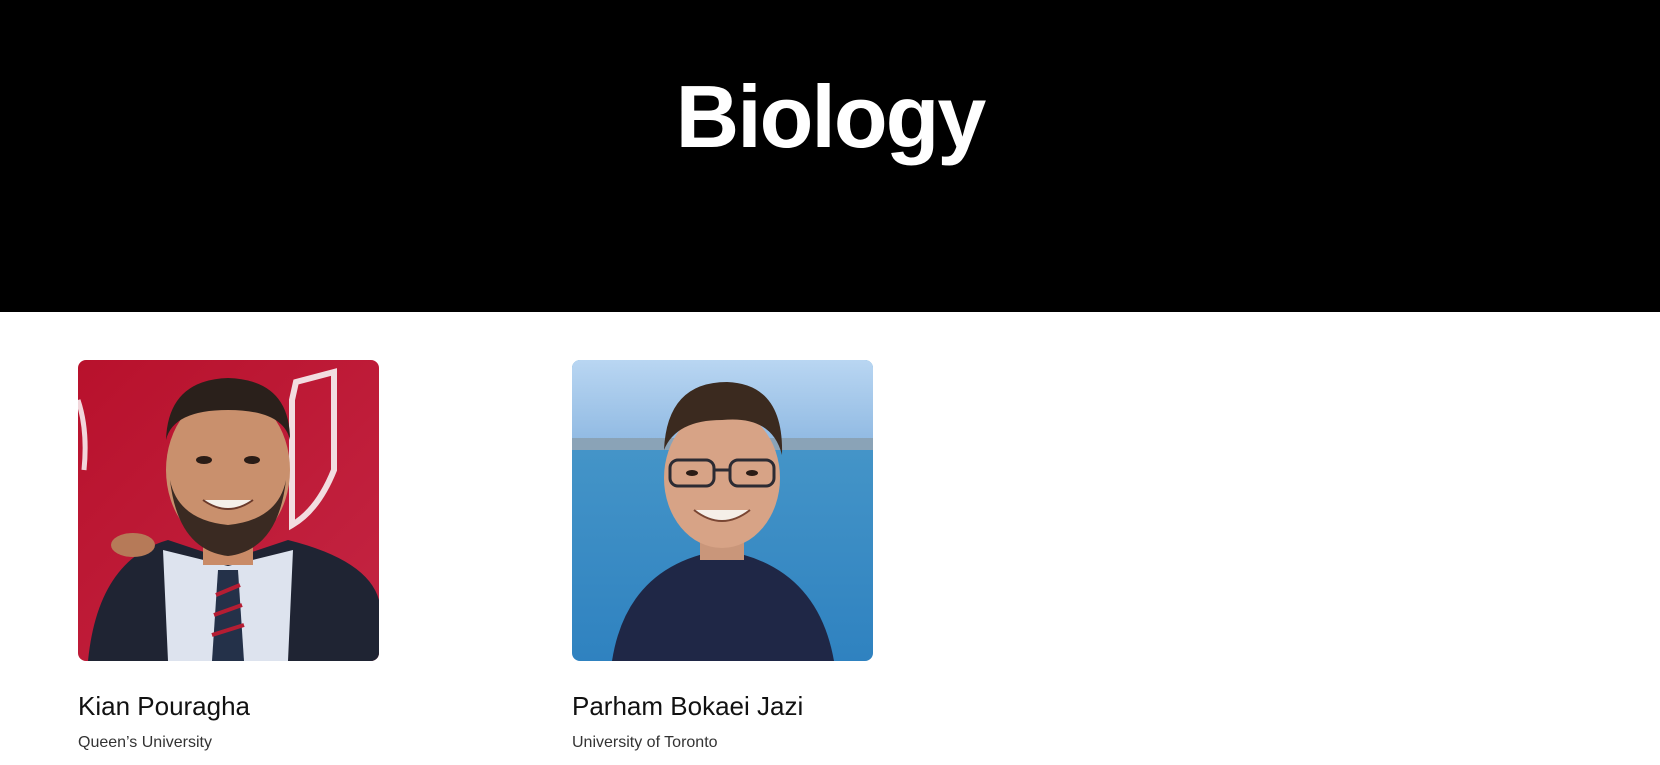 The height and width of the screenshot is (765, 1660). I want to click on person-card: Kian Pouragha Queen’s University, so click(228, 556).